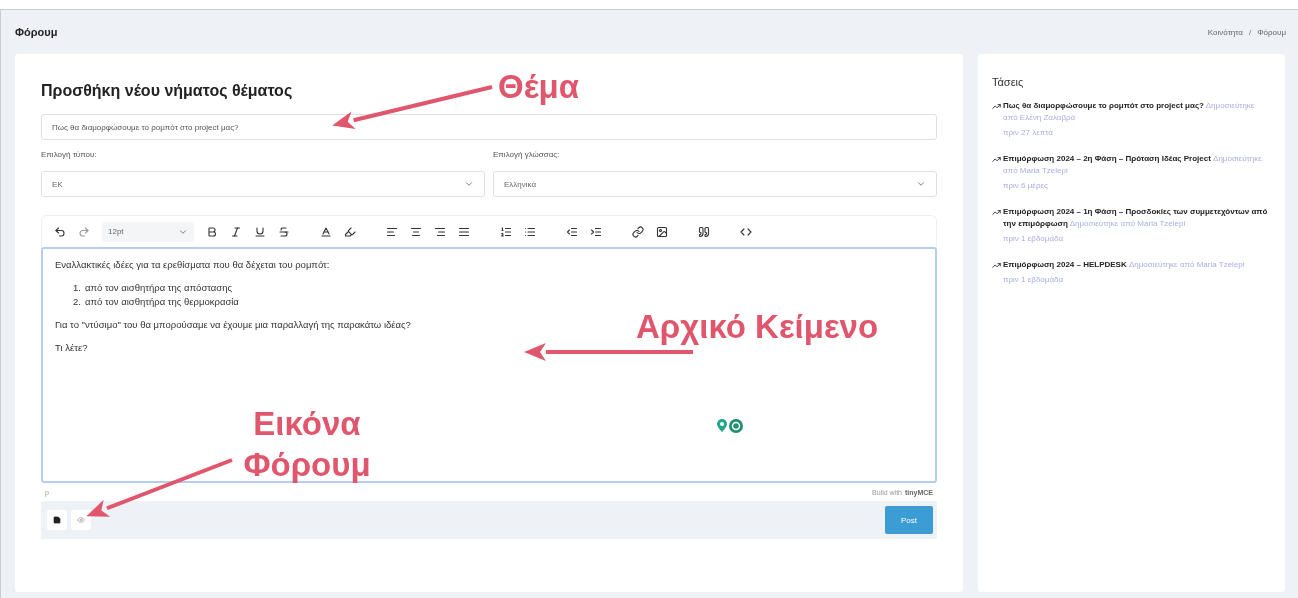 This screenshot has height=598, width=1298. I want to click on paragraph: Για το "ντύσιμο" του θα μπορούσαμε να έχουμε μια παραλλαγή της παρακάτω ιδέας?, so click(233, 324).